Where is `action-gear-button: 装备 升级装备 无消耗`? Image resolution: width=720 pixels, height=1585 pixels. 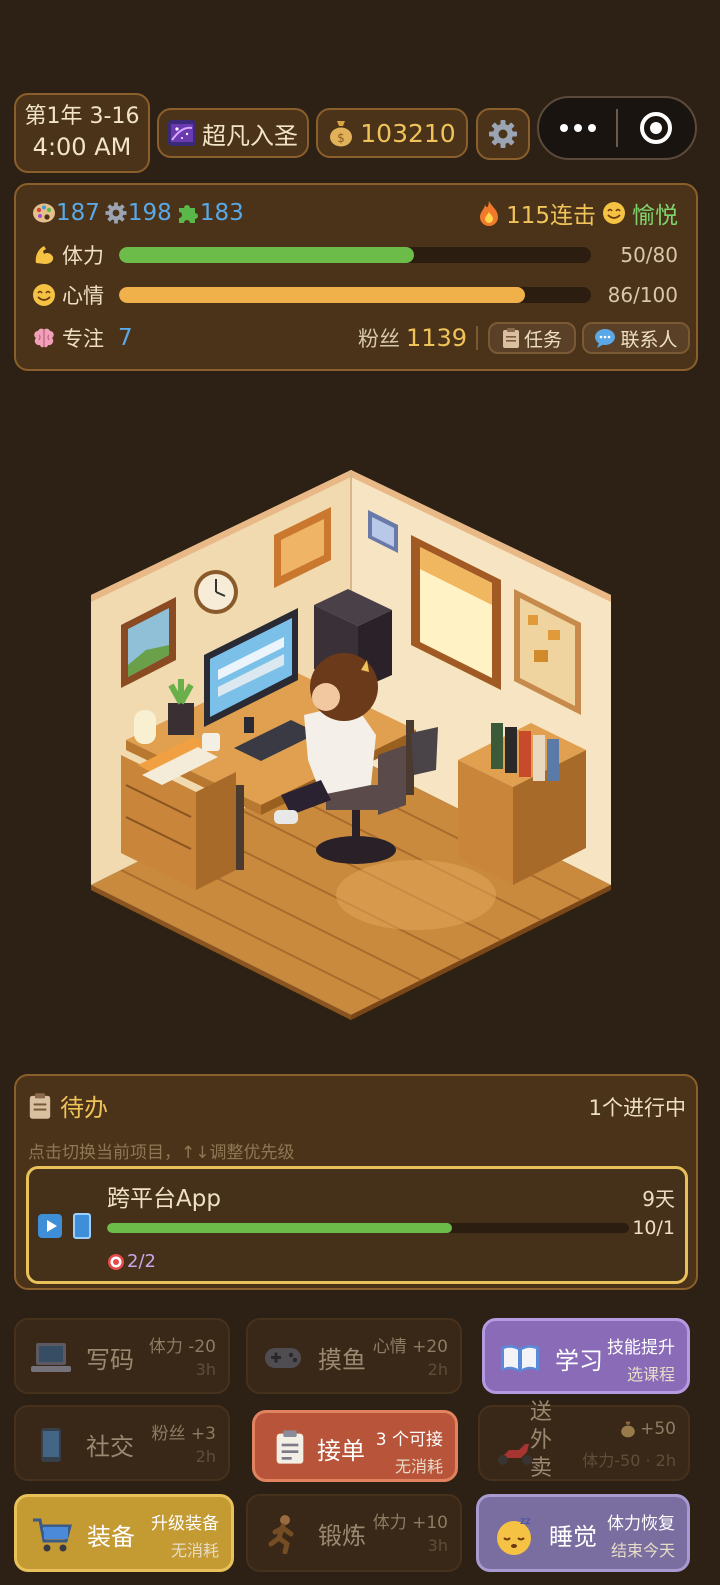
action-gear-button: 装备 升级装备 无消耗 is located at coordinates (124, 1533).